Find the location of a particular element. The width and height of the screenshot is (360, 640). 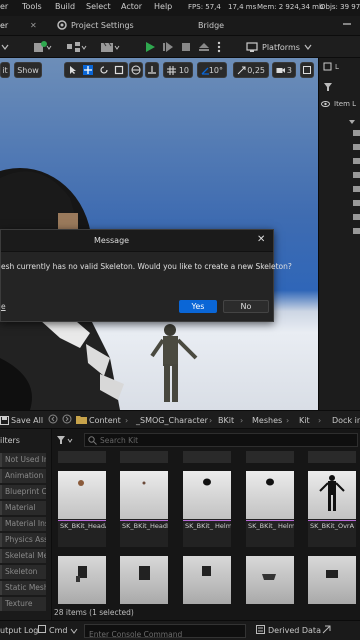

filter-material-instance: Material Ins is located at coordinates (23, 524).